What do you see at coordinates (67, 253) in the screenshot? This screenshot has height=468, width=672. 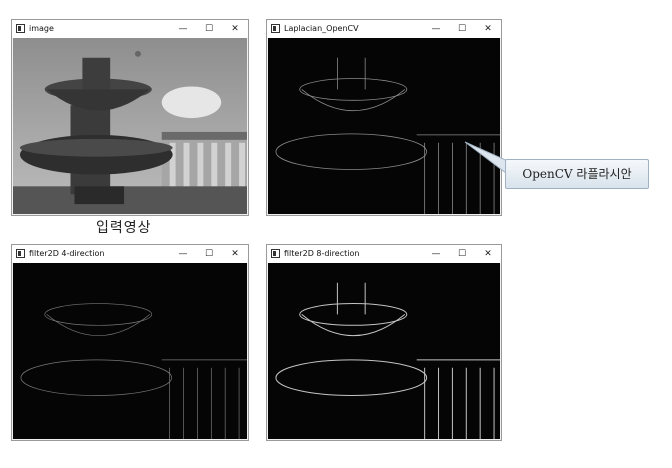 I see `window-title: filter2D 4-direction` at bounding box center [67, 253].